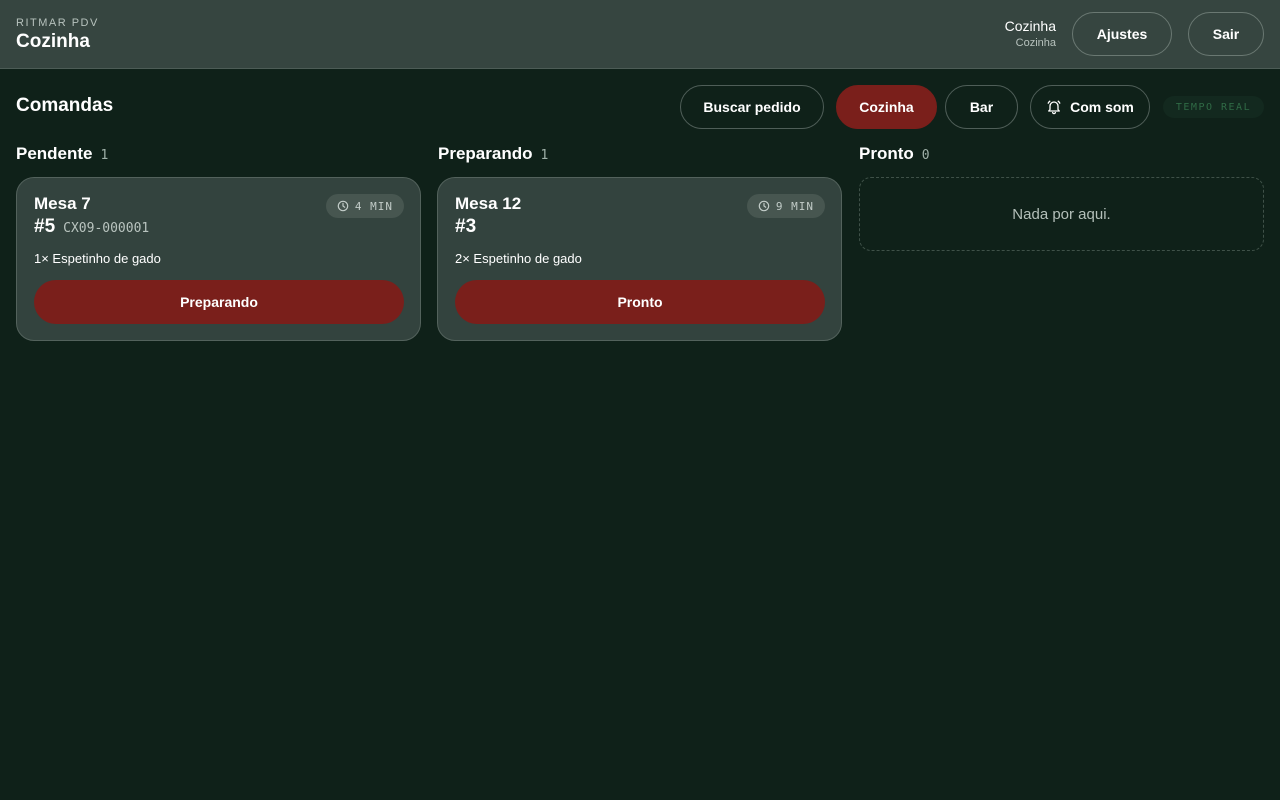  What do you see at coordinates (518, 258) in the screenshot?
I see `order-items: 2× Espetinho de gado` at bounding box center [518, 258].